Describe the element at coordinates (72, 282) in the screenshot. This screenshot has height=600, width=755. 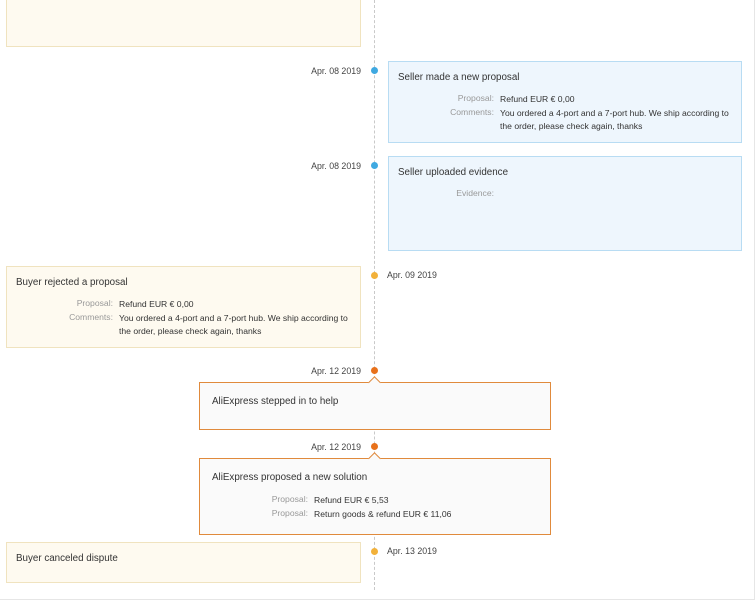
I see `event-title: Buyer rejected a proposal` at that location.